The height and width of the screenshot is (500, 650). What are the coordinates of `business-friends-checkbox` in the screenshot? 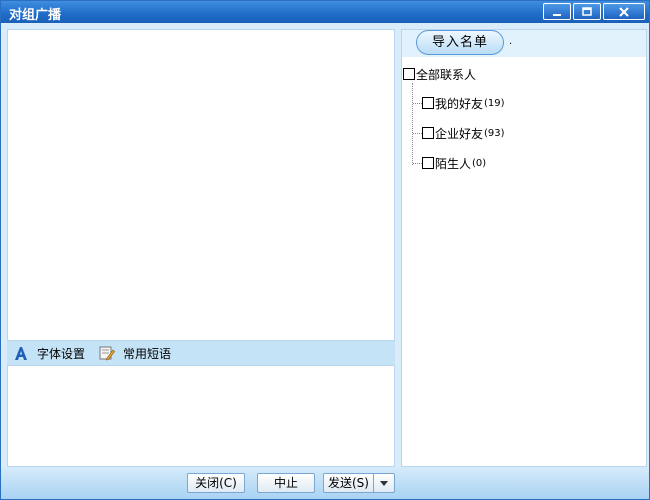 It's located at (428, 133).